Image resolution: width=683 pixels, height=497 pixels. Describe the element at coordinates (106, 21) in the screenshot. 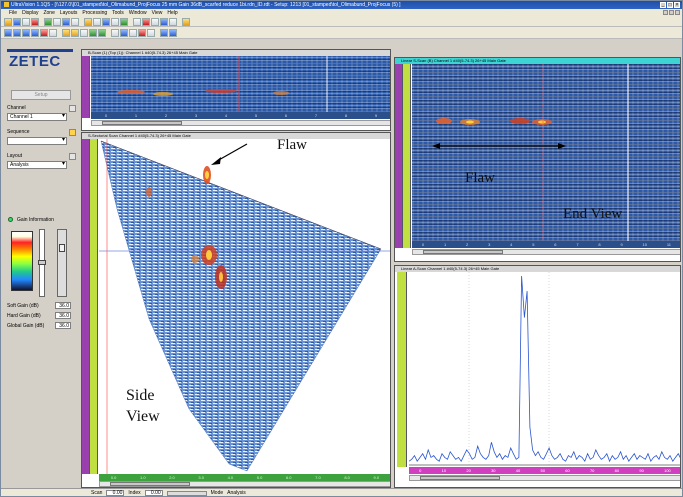

I see `measure-icon` at that location.